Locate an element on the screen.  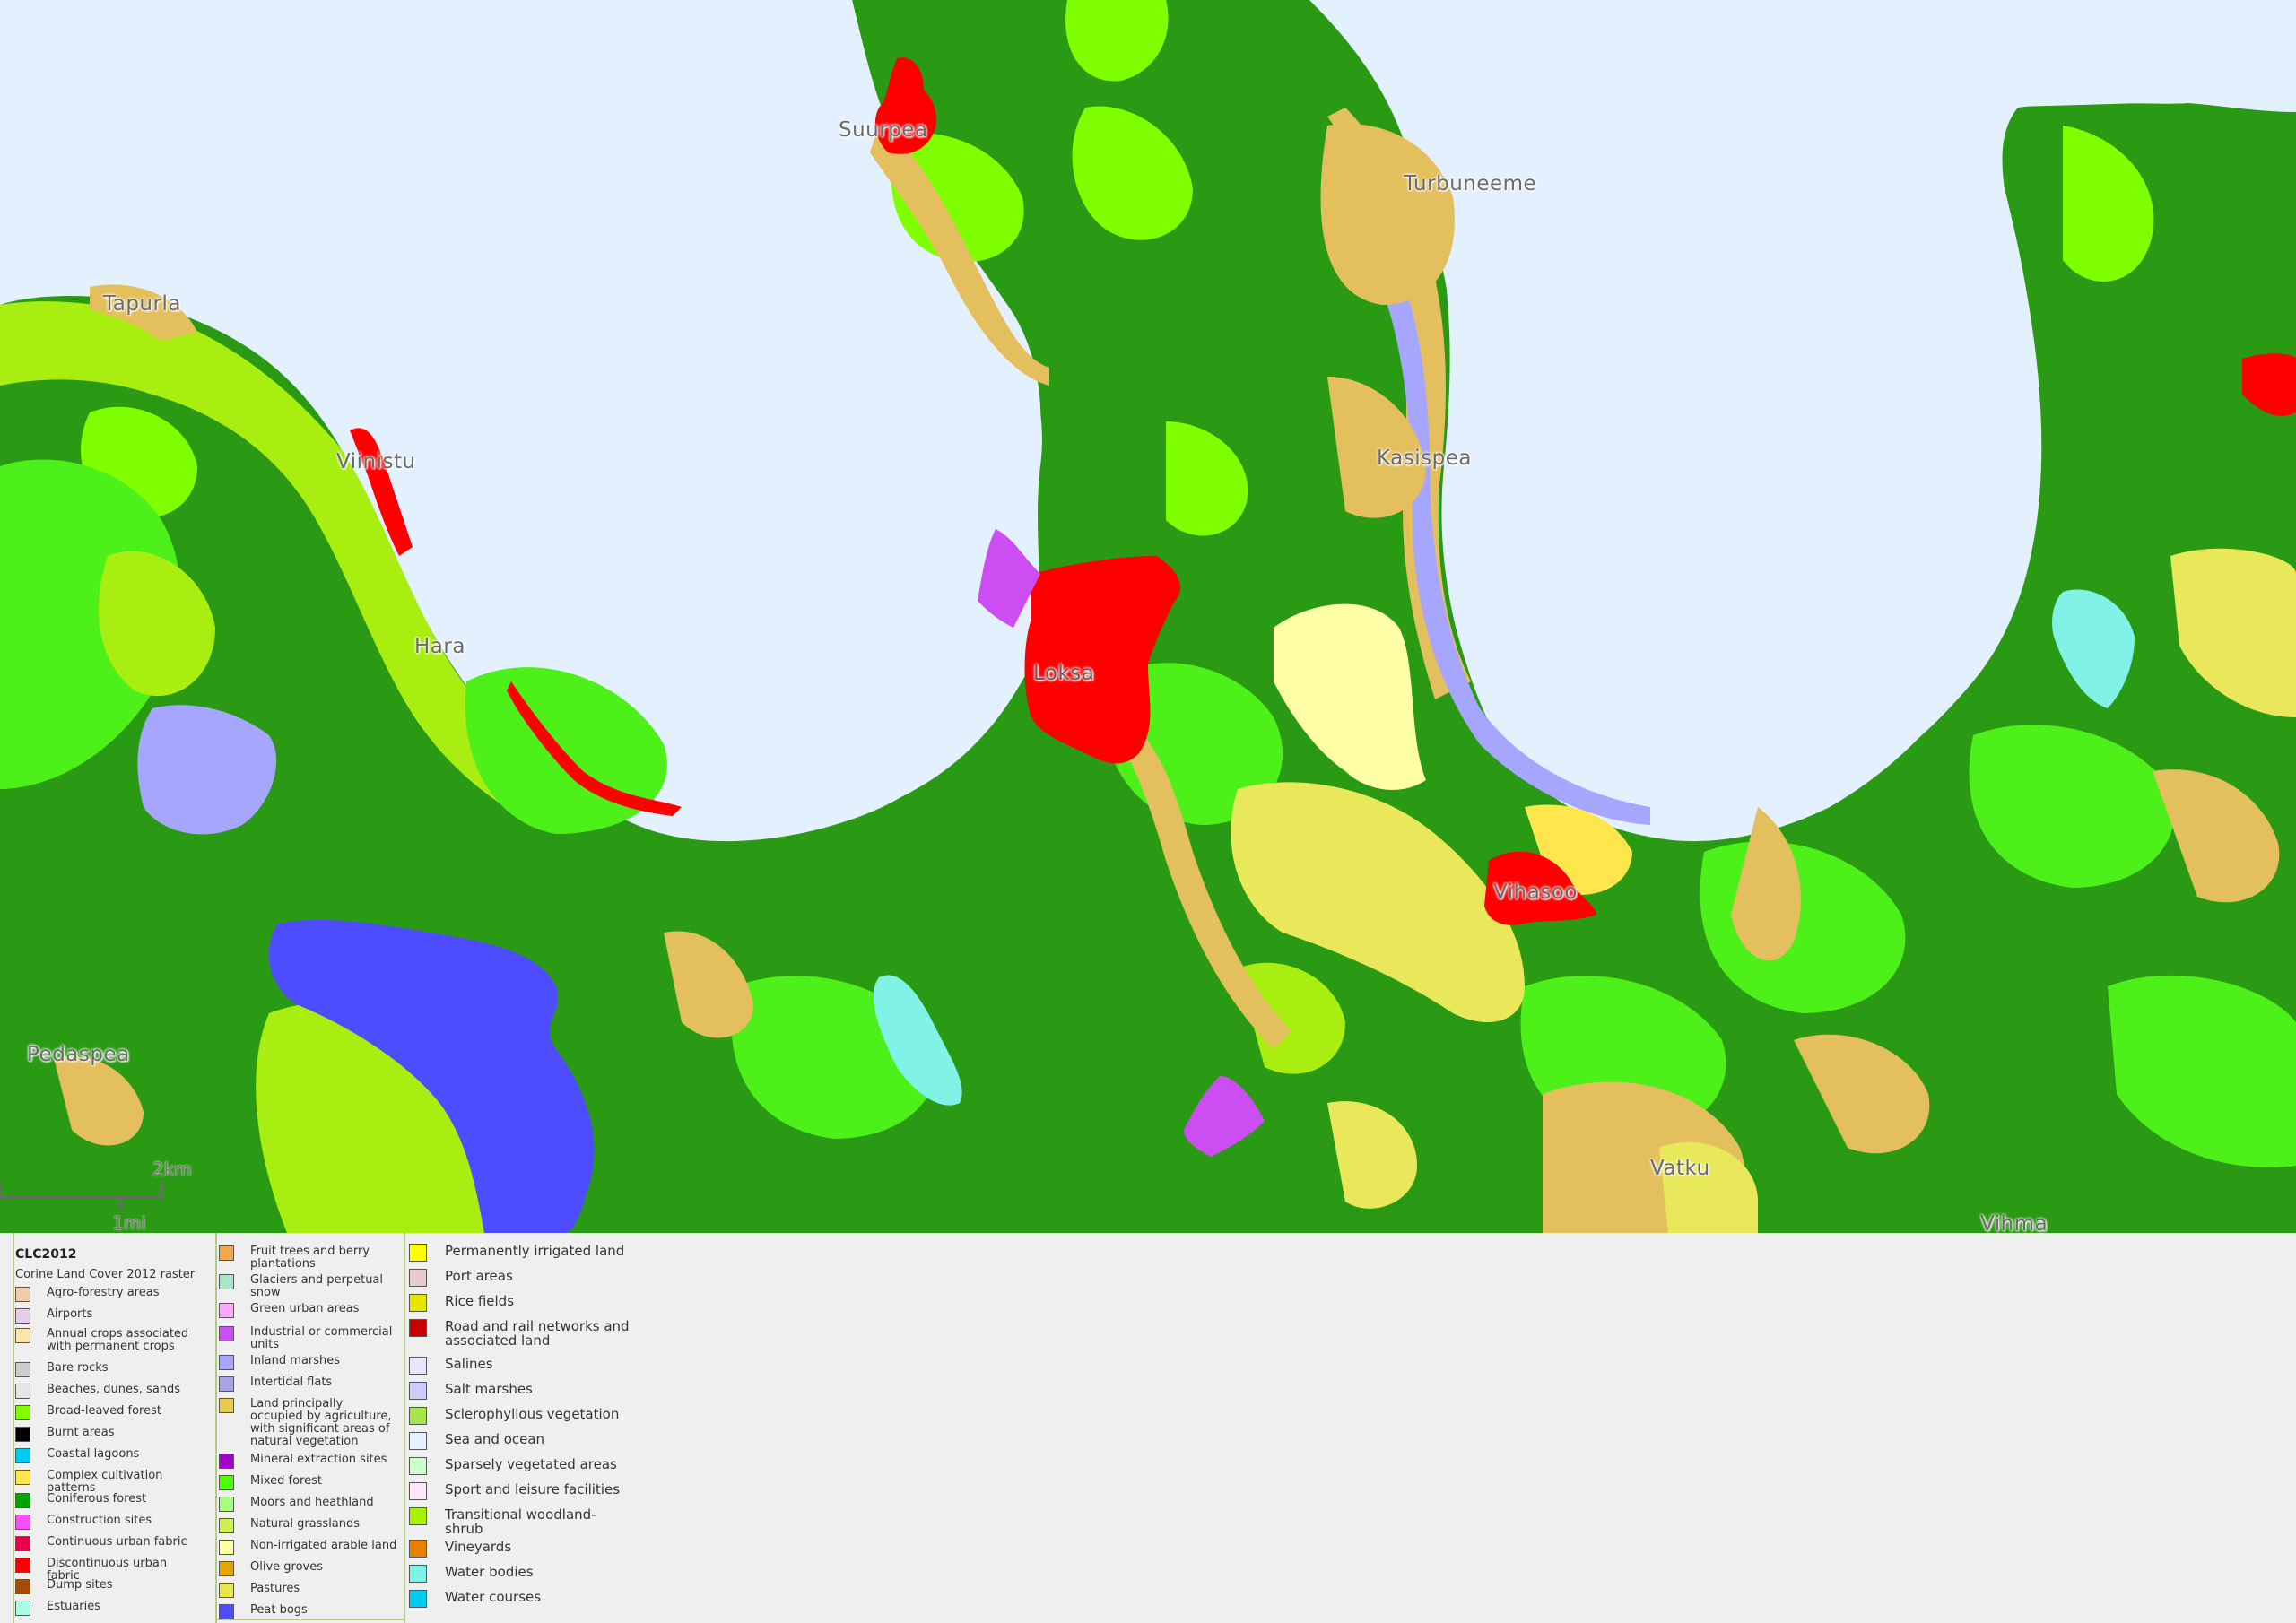
legend-item: Salines is located at coordinates (521, 1366).